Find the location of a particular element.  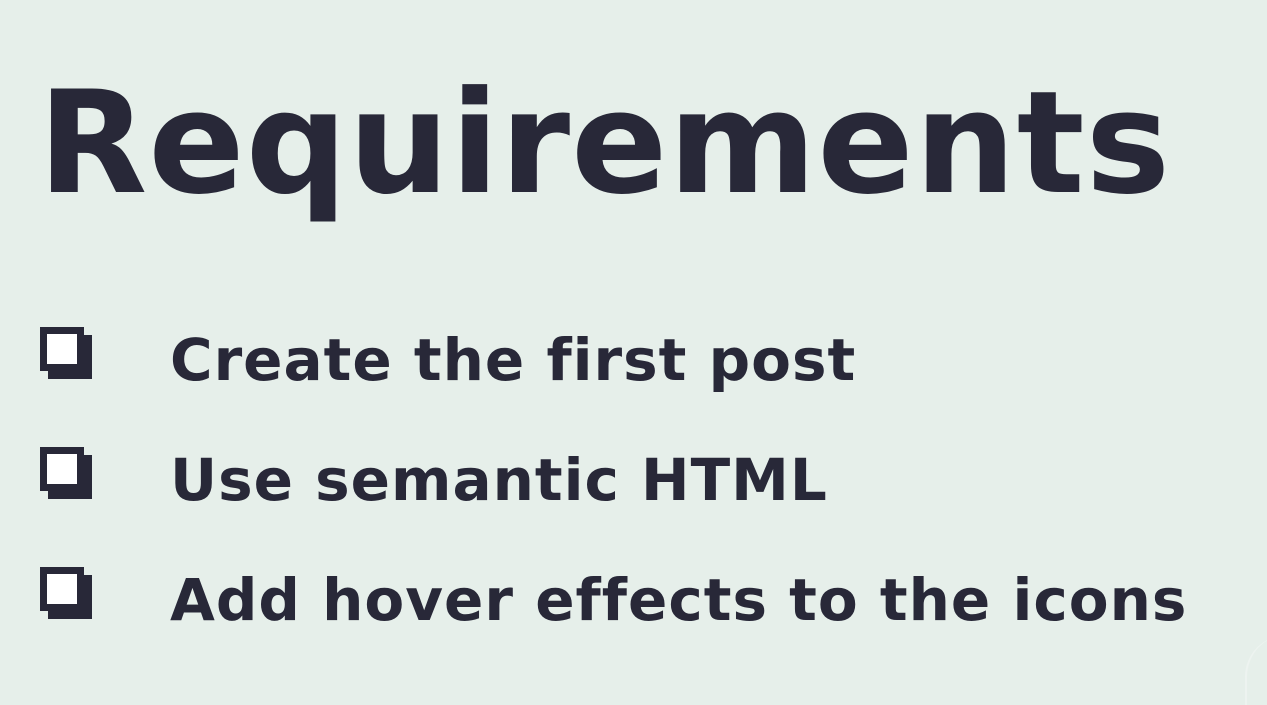

requirement-label: Add hover effects to the icons is located at coordinates (679, 600).